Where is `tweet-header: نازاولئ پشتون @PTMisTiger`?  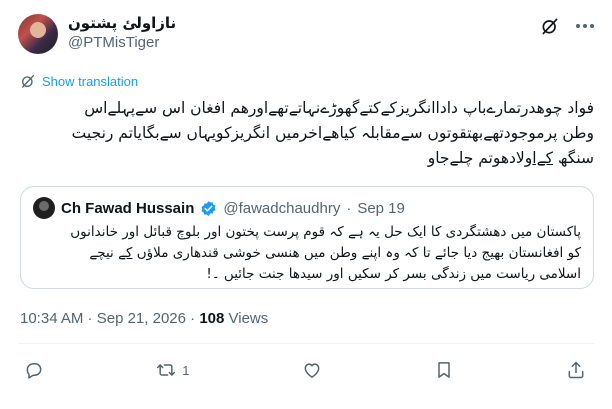
tweet-header: نازاولئ پشتون @PTMisTiger is located at coordinates (307, 33).